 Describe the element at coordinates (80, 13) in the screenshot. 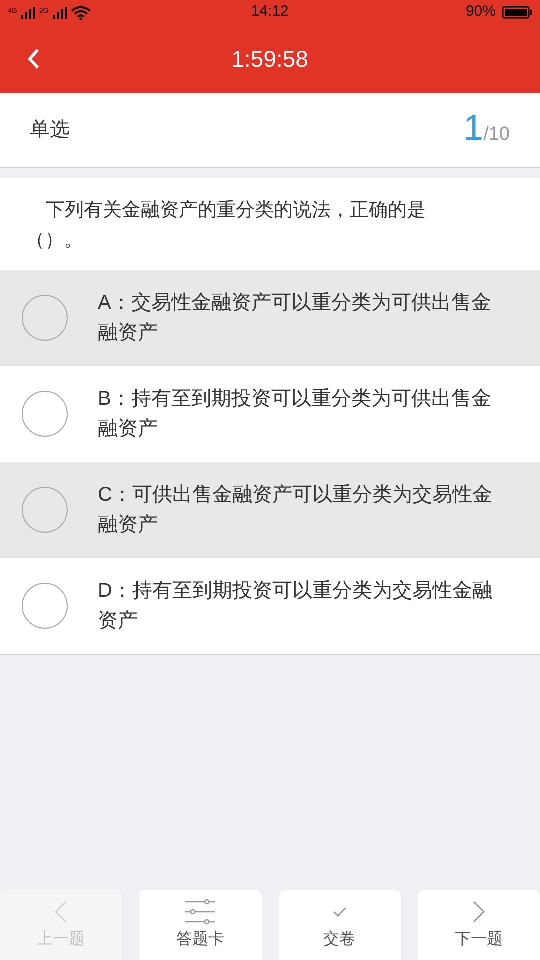

I see `wifi-icon` at that location.